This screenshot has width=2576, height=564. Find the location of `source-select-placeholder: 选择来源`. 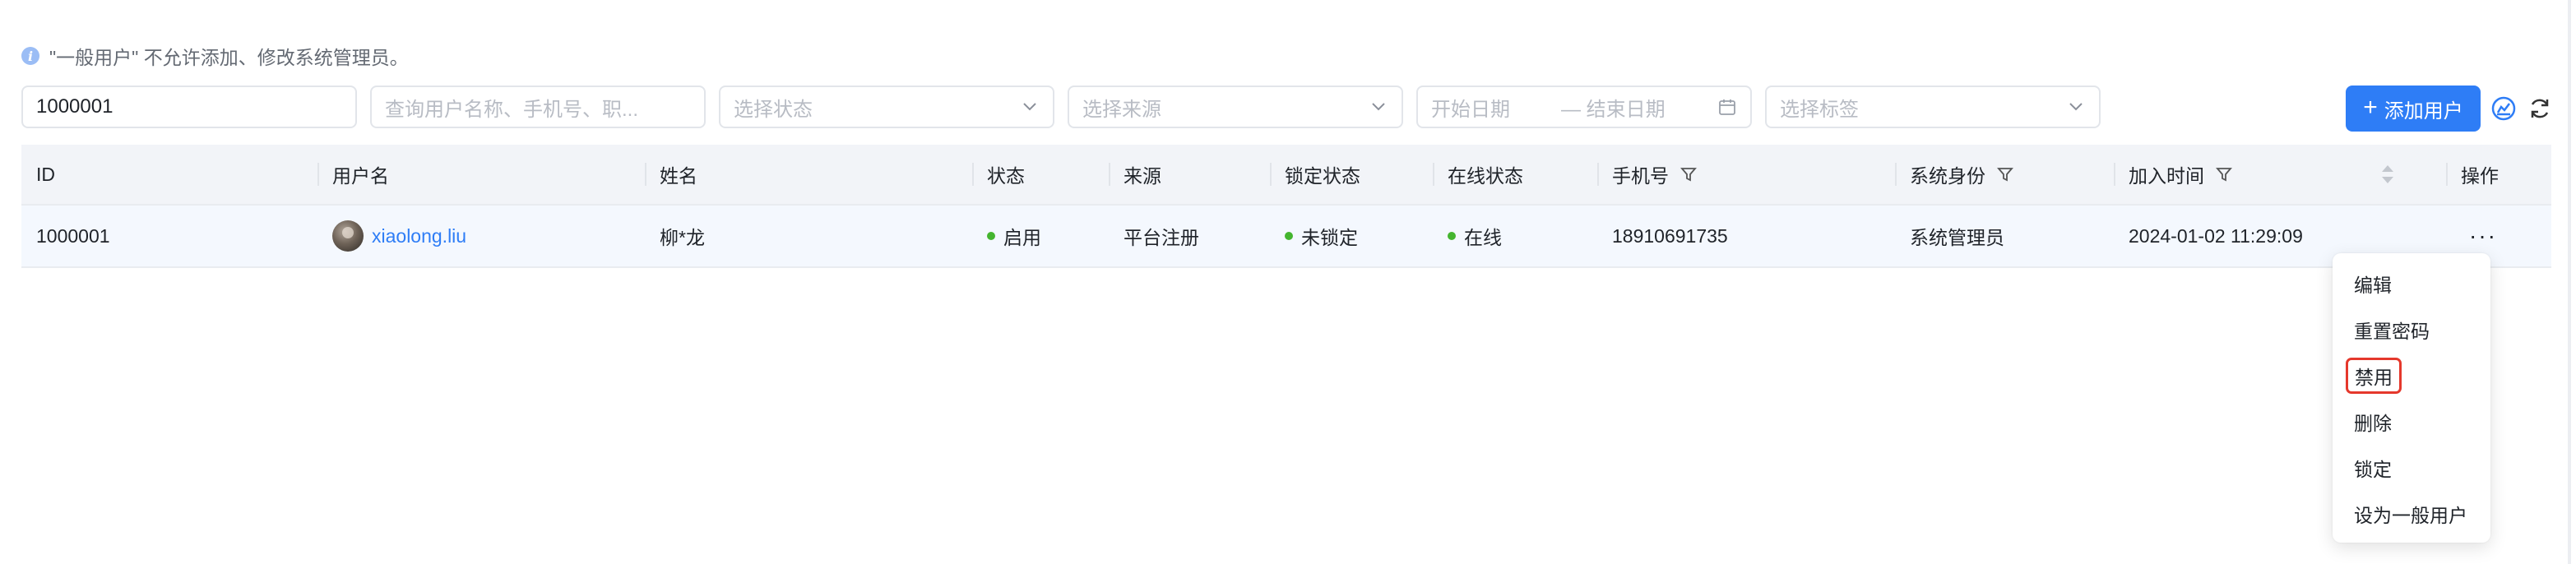

source-select-placeholder: 选择来源 is located at coordinates (1122, 110).